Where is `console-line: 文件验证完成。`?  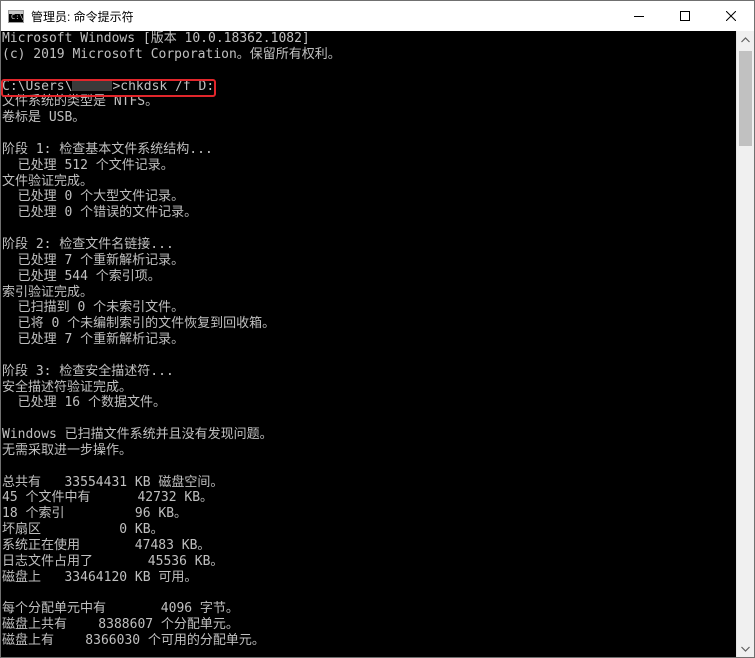
console-line: 文件验证完成。 is located at coordinates (48, 181).